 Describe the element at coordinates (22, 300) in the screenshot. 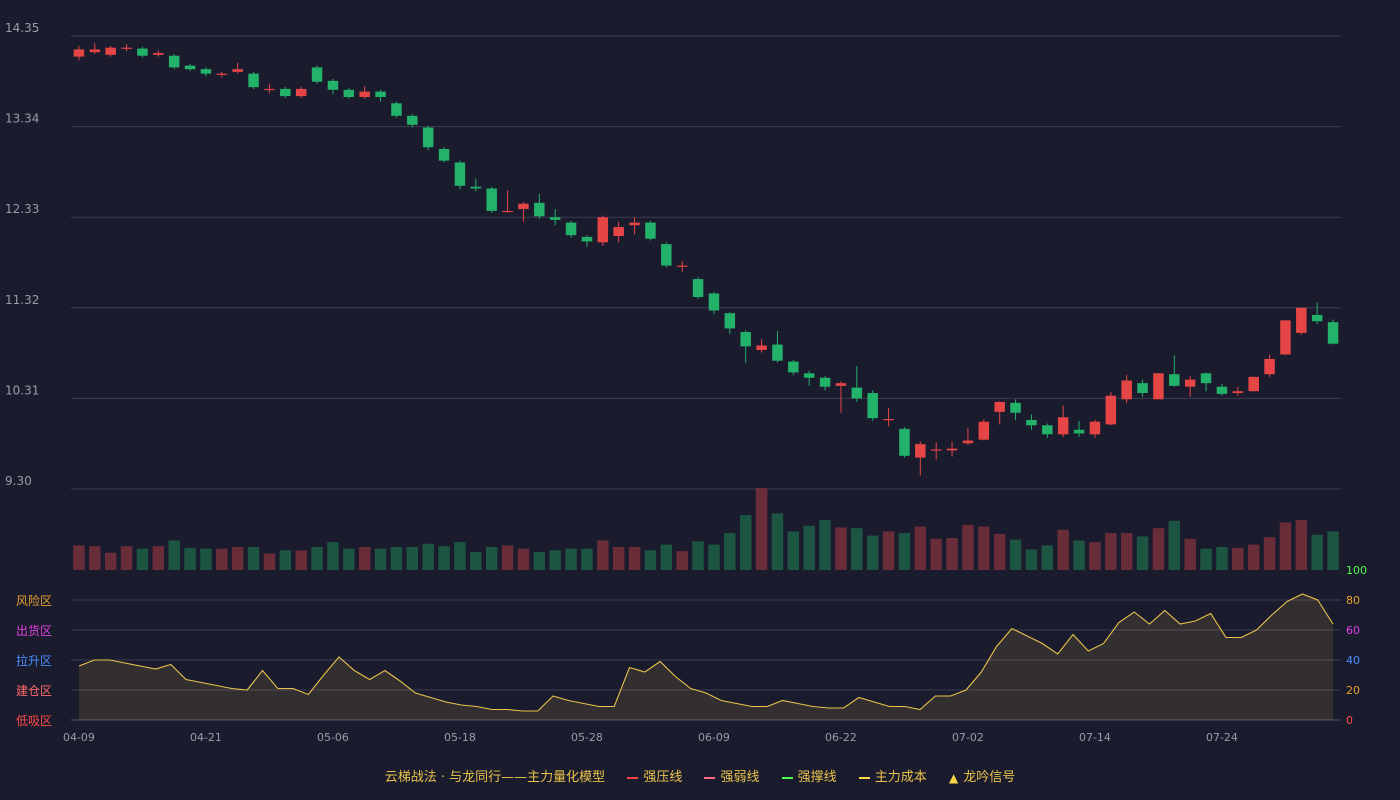

I see `price-tick-label: 11.32` at that location.